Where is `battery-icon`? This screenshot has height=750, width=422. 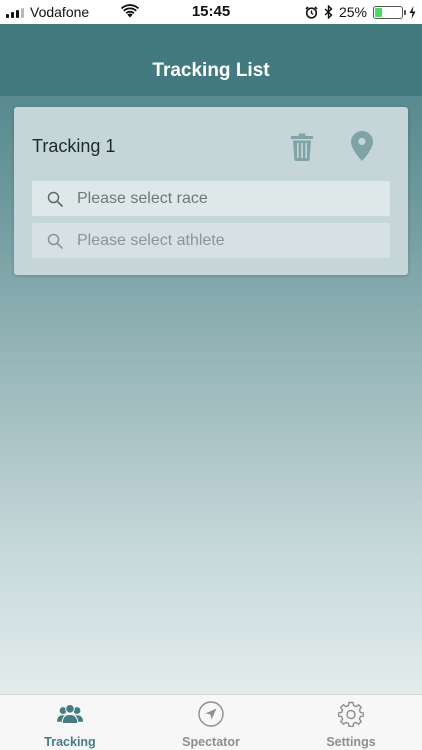
battery-icon is located at coordinates (389, 12).